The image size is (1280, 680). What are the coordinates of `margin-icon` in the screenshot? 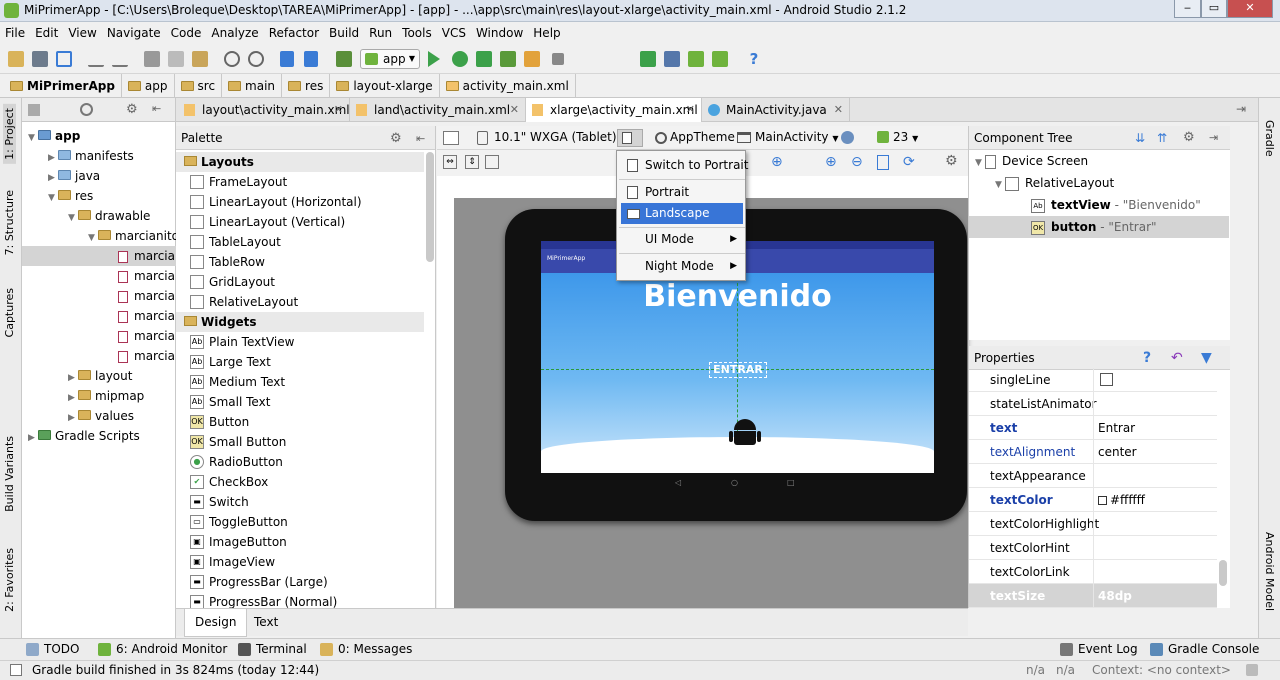 It's located at (492, 162).